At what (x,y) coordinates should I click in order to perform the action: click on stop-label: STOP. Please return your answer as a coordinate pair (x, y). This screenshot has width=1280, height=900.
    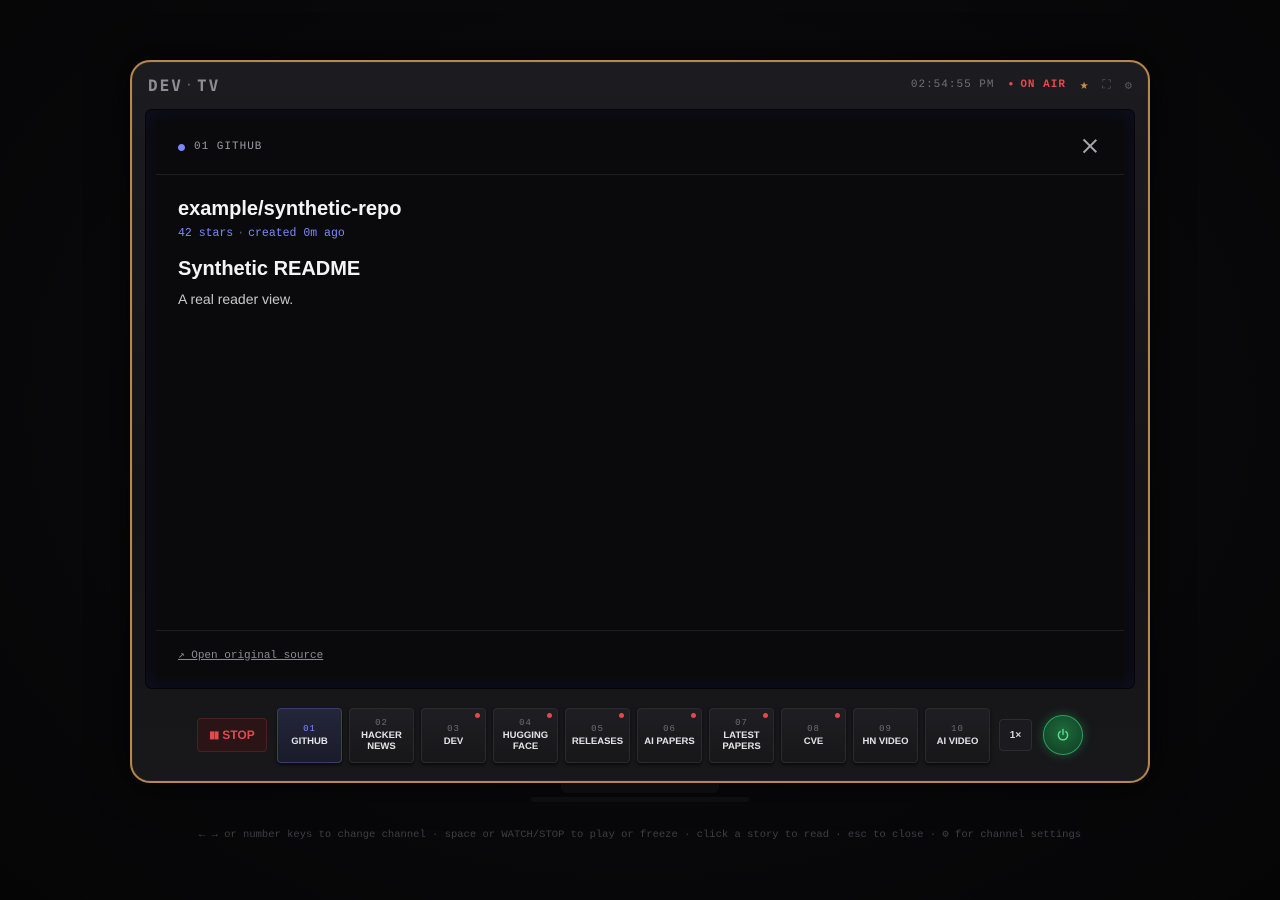
    Looking at the image, I should click on (238, 735).